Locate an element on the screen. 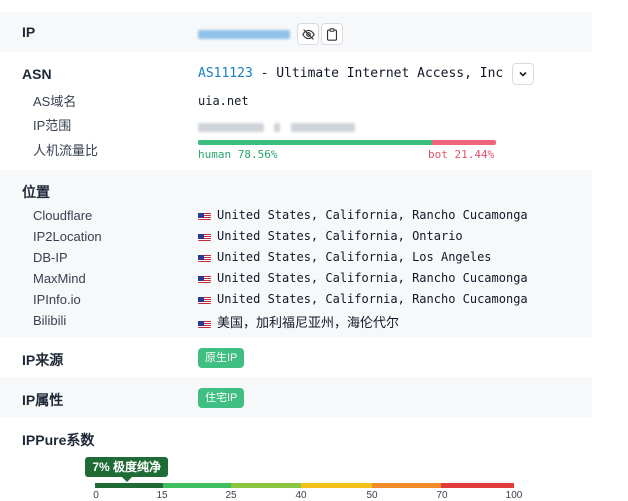  scale-tick: 25 is located at coordinates (231, 495).